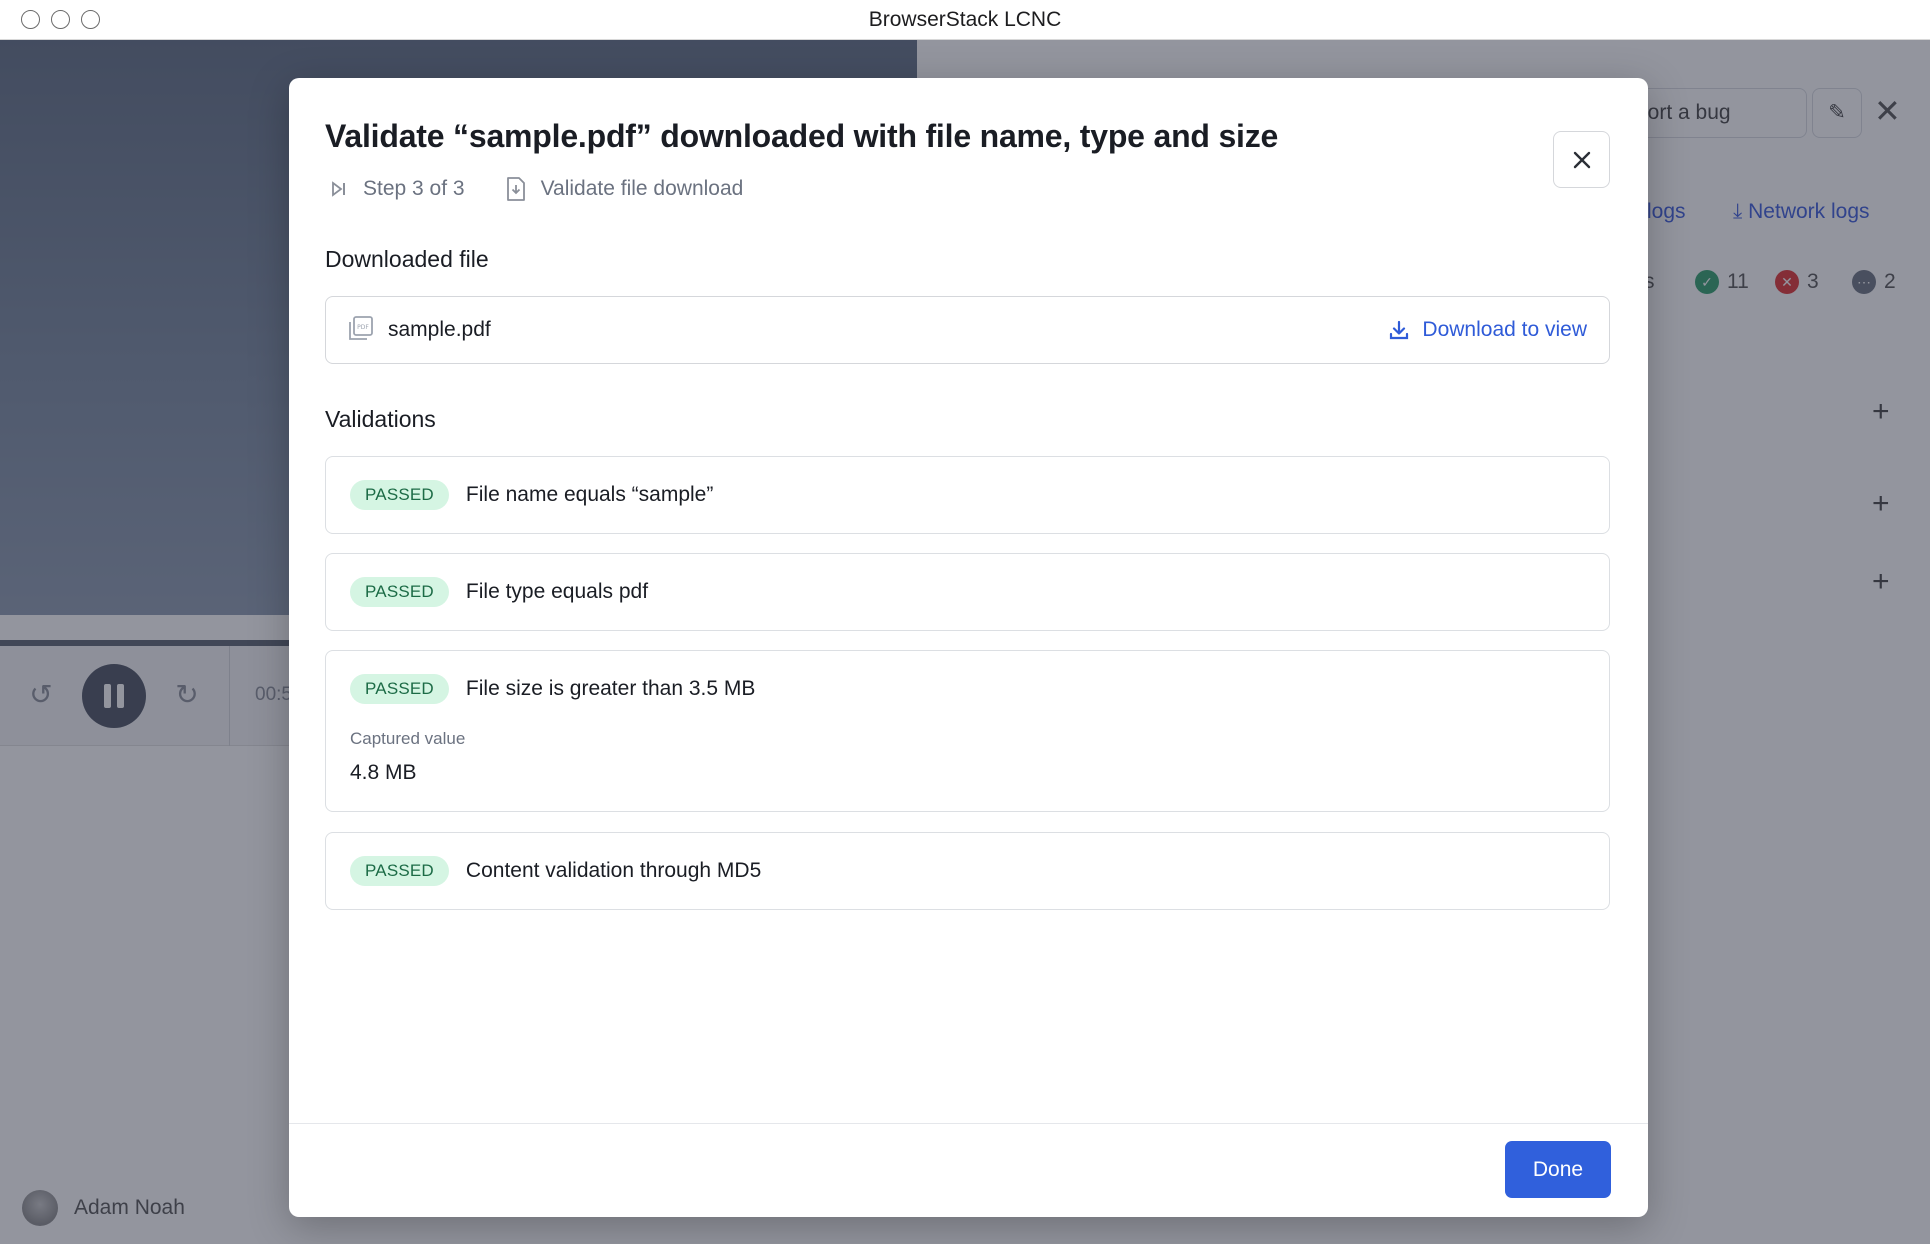 The image size is (1930, 1244). Describe the element at coordinates (610, 688) in the screenshot. I see `validation-text: File size is greater than 3.5 MB` at that location.